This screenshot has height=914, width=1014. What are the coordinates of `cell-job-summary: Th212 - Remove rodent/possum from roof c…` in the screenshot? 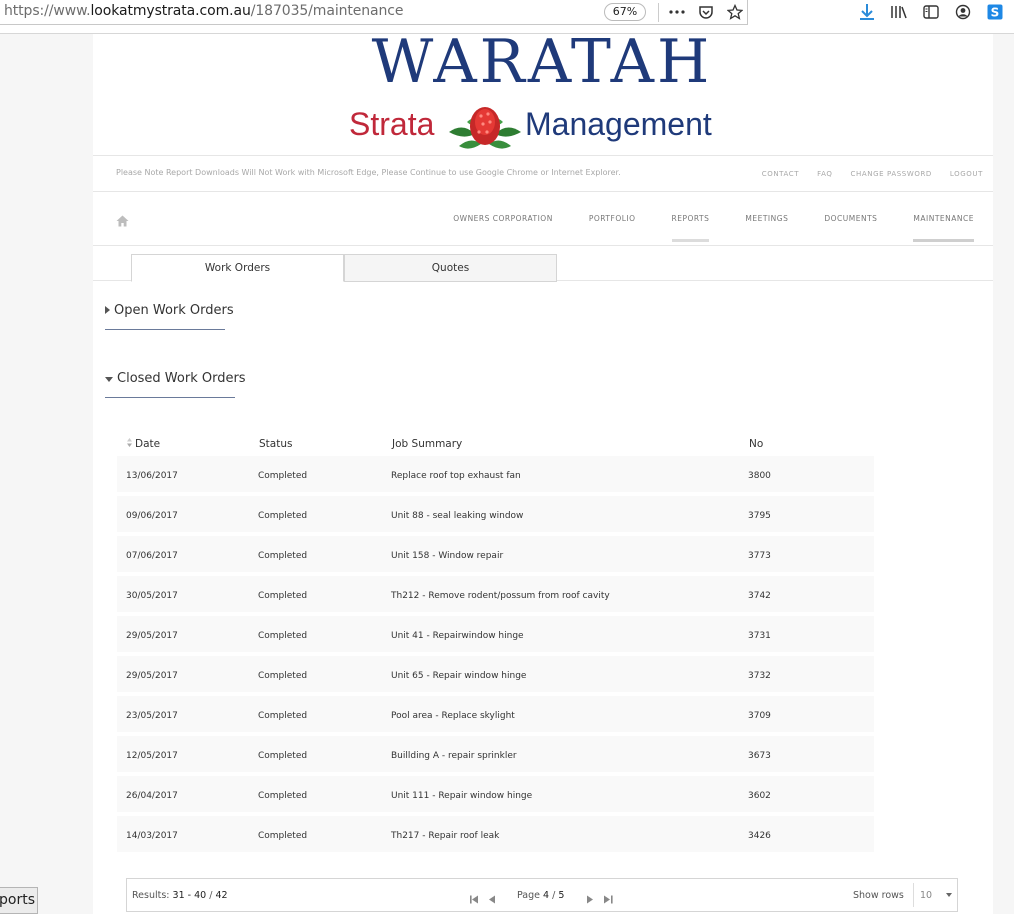 It's located at (500, 596).